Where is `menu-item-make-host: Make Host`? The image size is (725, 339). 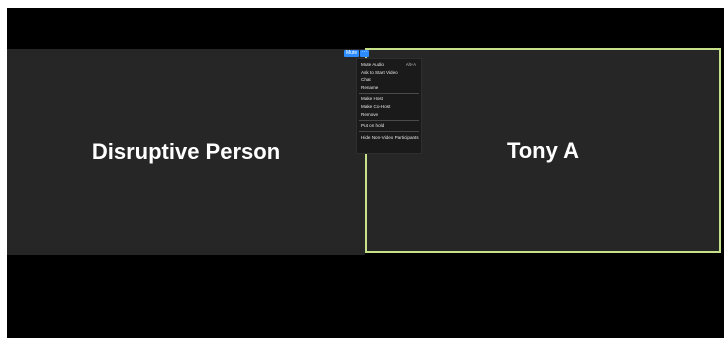 menu-item-make-host: Make Host is located at coordinates (389, 99).